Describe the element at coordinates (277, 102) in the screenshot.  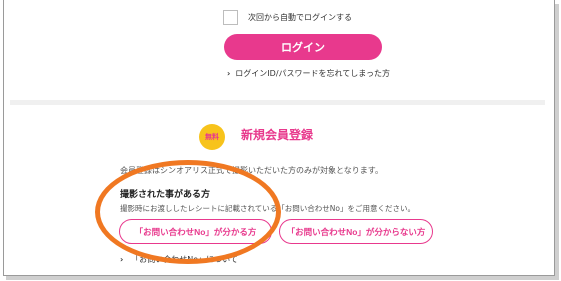
I see `section-divider` at that location.